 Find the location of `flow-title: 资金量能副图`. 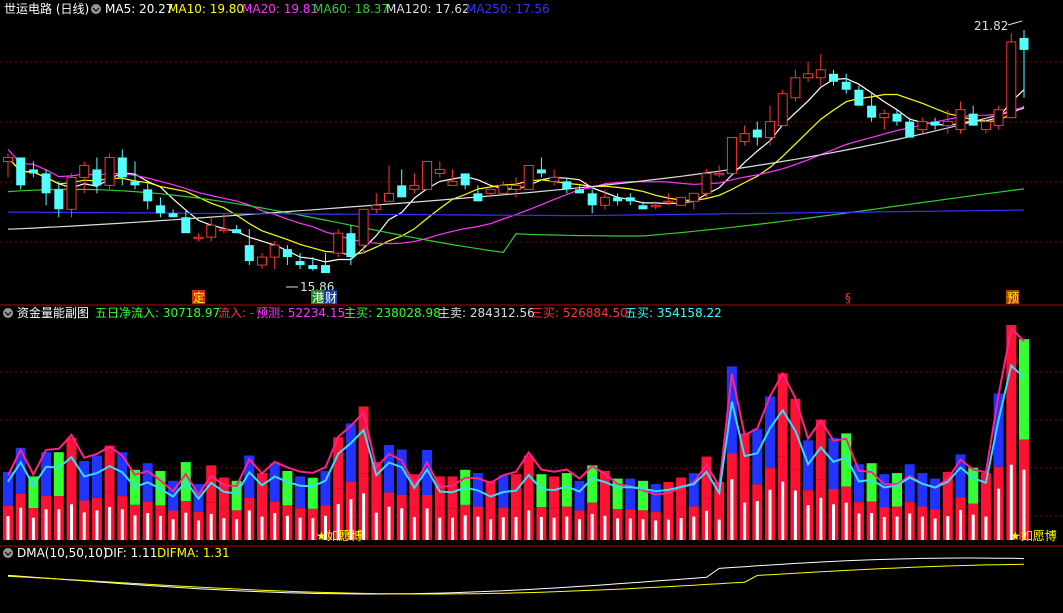

flow-title: 资金量能副图 is located at coordinates (53, 312).